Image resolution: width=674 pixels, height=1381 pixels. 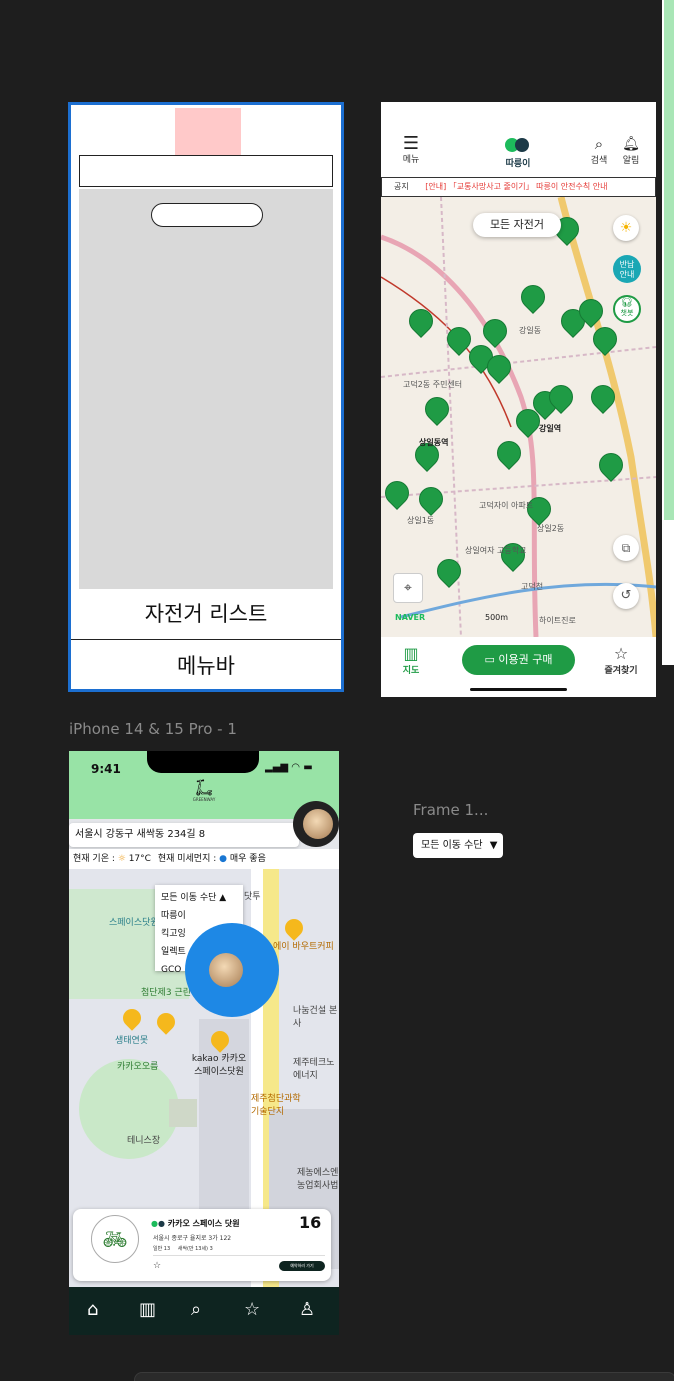 What do you see at coordinates (518, 660) in the screenshot?
I see `pass-purchase-button: ▭ 이용권 구매` at bounding box center [518, 660].